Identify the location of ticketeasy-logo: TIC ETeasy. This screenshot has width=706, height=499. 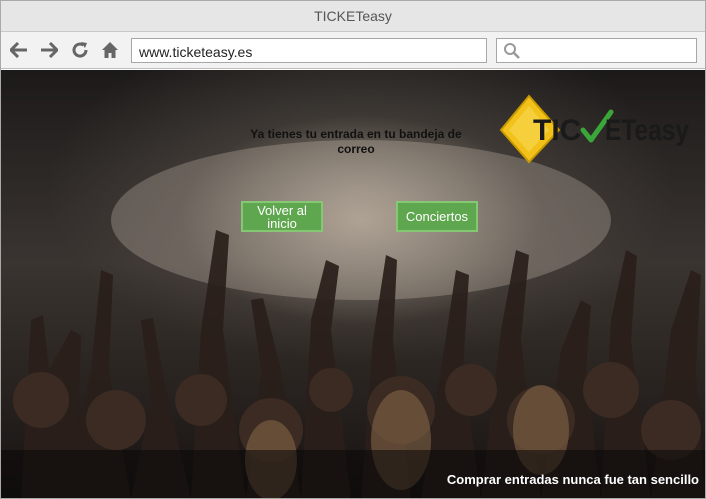
(596, 129).